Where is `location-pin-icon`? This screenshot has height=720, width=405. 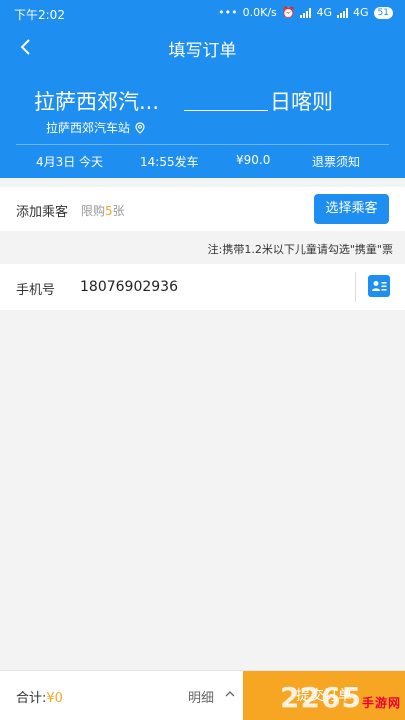 location-pin-icon is located at coordinates (140, 127).